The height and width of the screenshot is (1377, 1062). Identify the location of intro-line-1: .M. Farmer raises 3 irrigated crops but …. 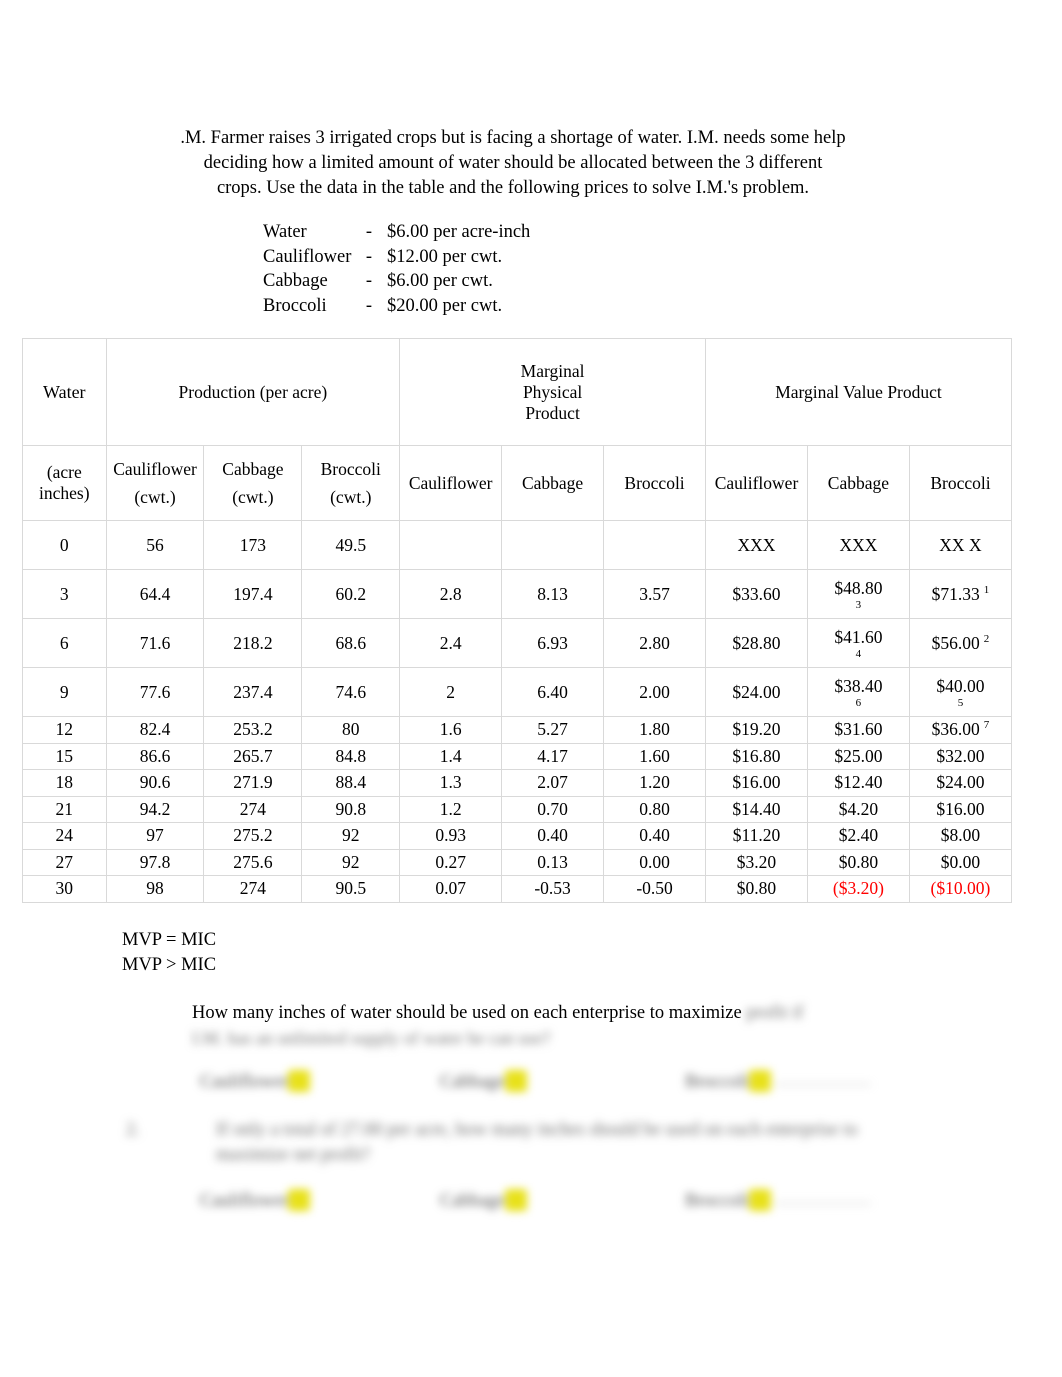
(513, 138).